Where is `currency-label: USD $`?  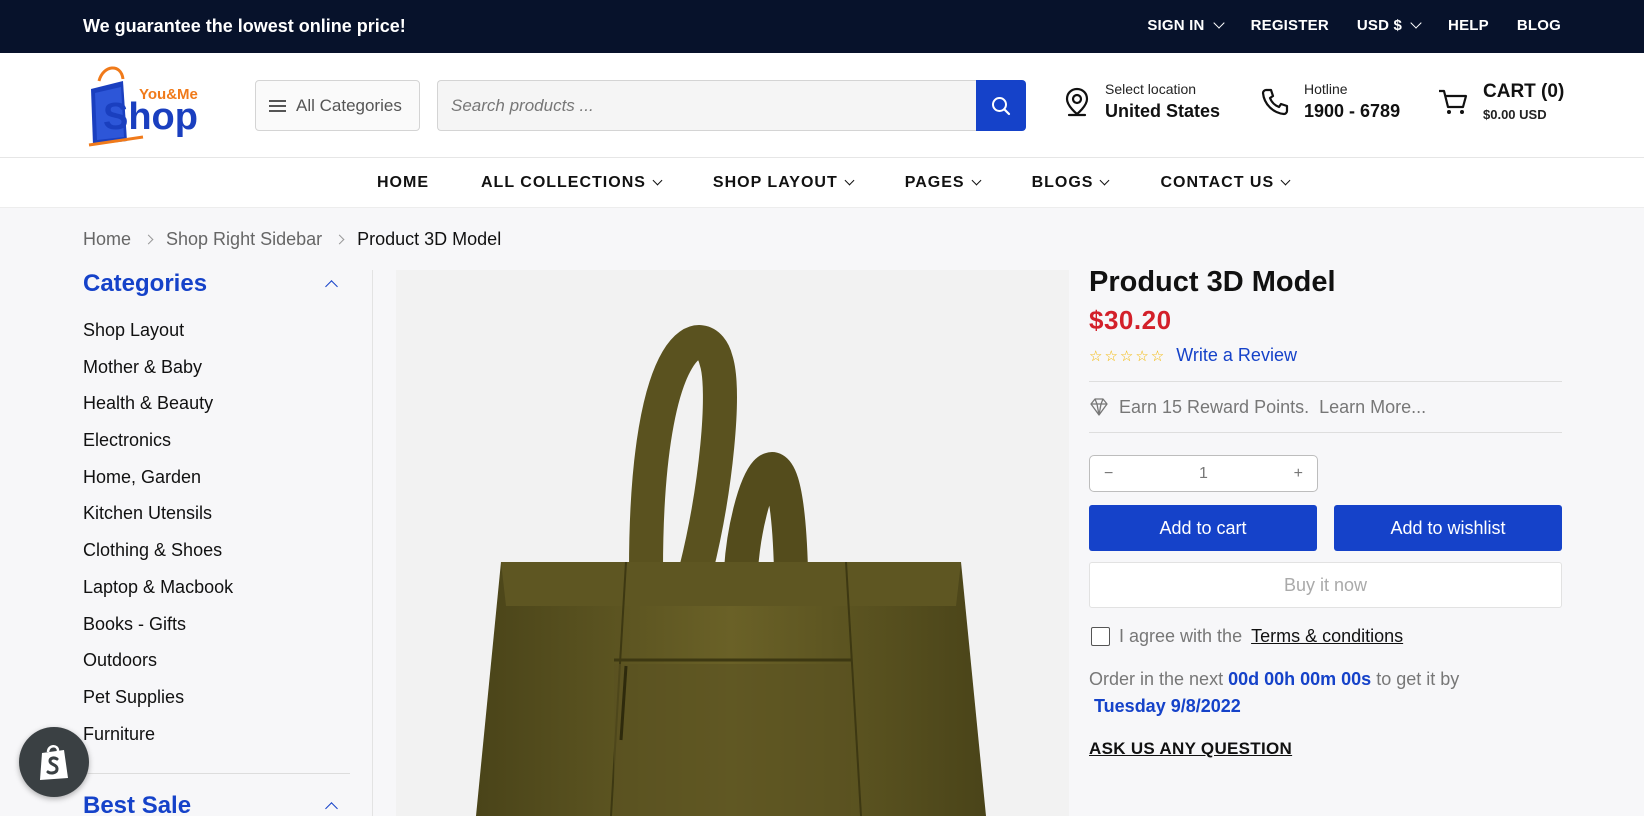 currency-label: USD $ is located at coordinates (1379, 25).